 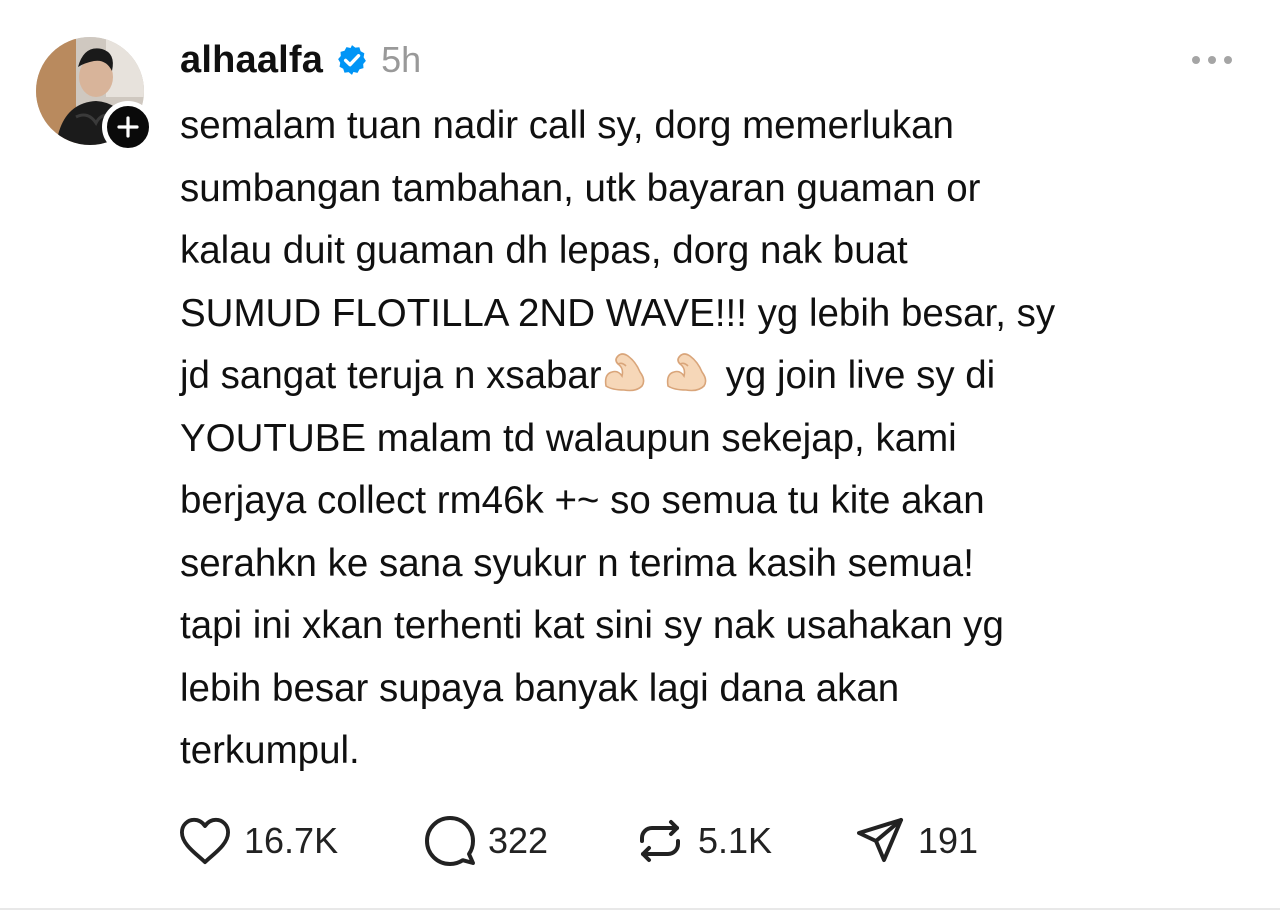 I want to click on reply-count: 322, so click(x=518, y=840).